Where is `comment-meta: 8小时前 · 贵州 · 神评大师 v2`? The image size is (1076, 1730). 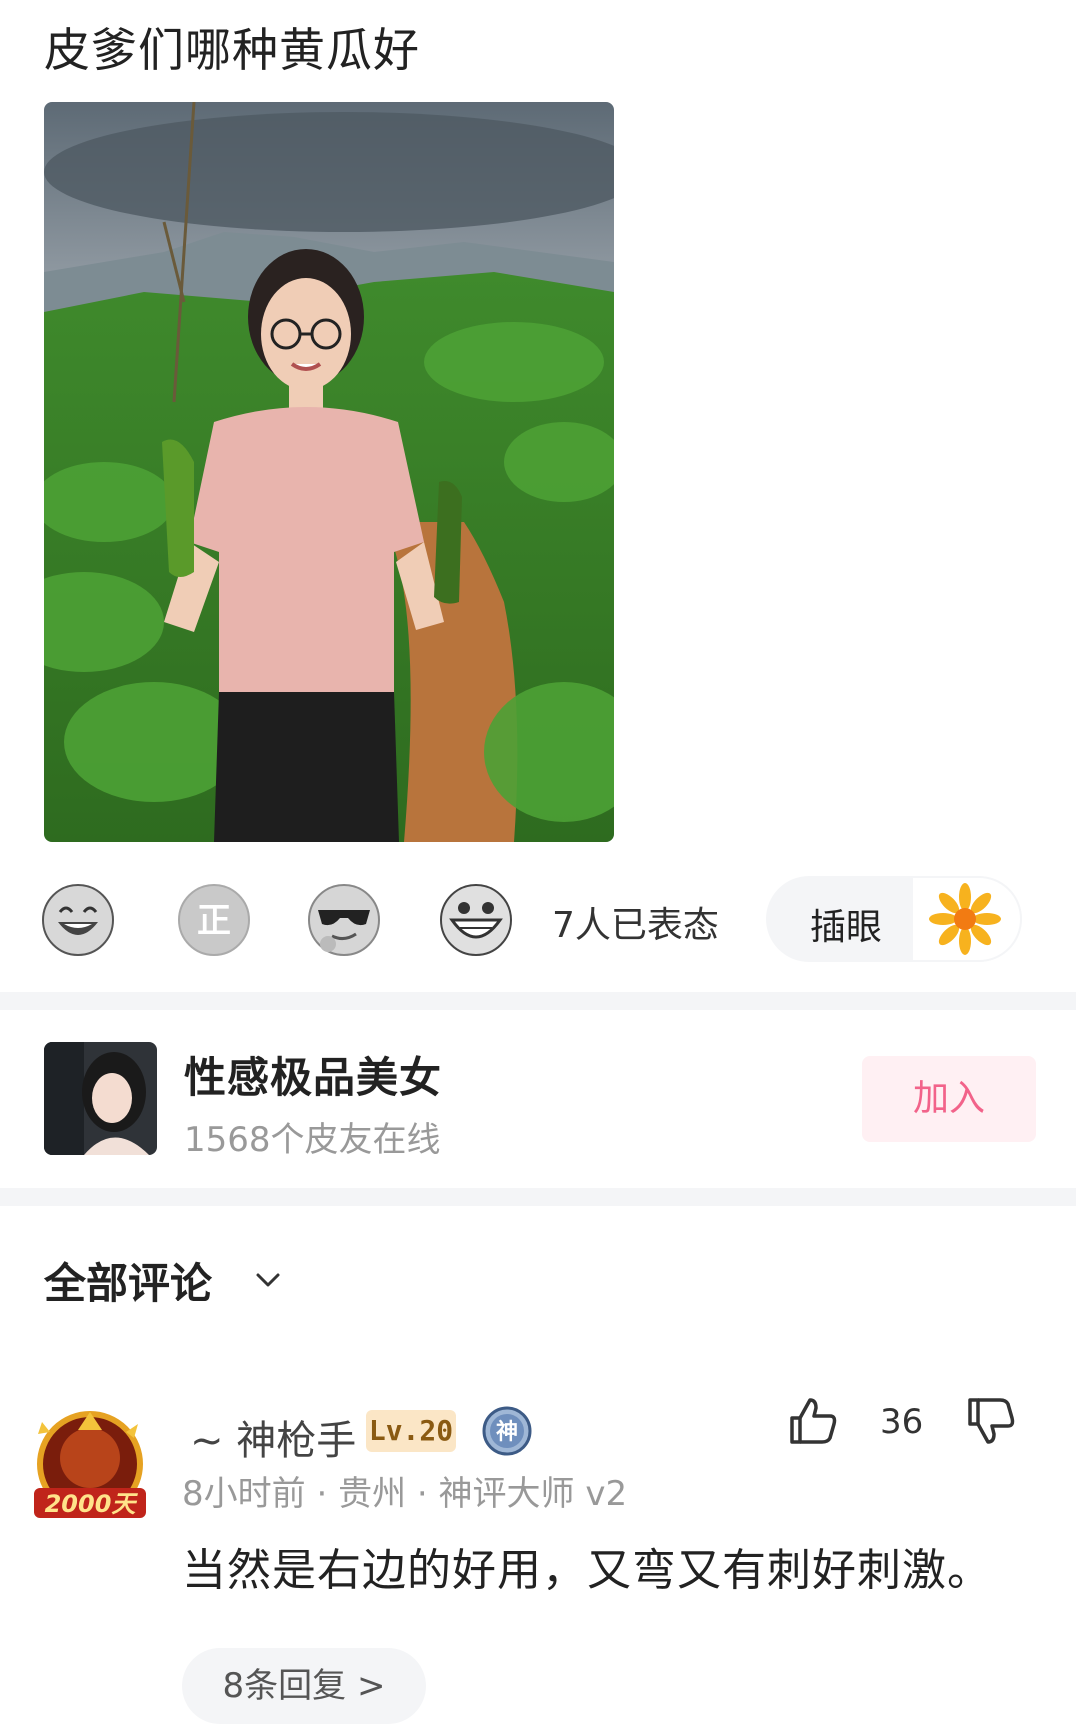
comment-meta: 8小时前 · 贵州 · 神评大师 v2 is located at coordinates (404, 1490).